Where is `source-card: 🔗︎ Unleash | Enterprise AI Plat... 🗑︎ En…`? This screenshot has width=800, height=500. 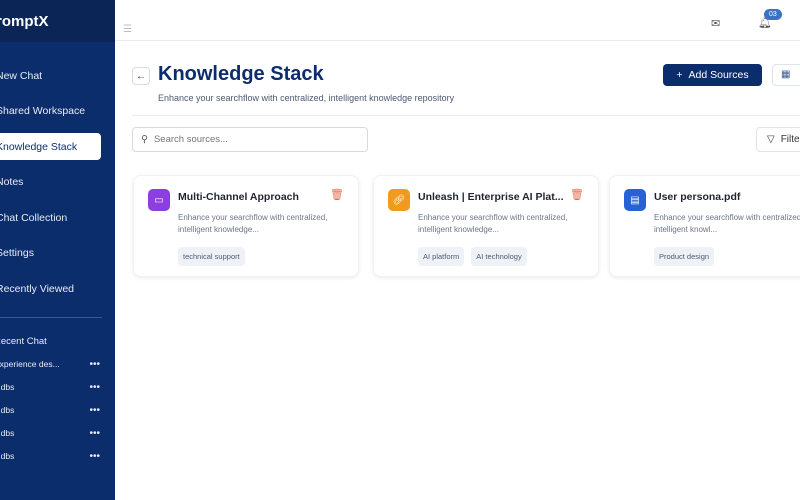 source-card: 🔗︎ Unleash | Enterprise AI Plat... 🗑︎ En… is located at coordinates (486, 226).